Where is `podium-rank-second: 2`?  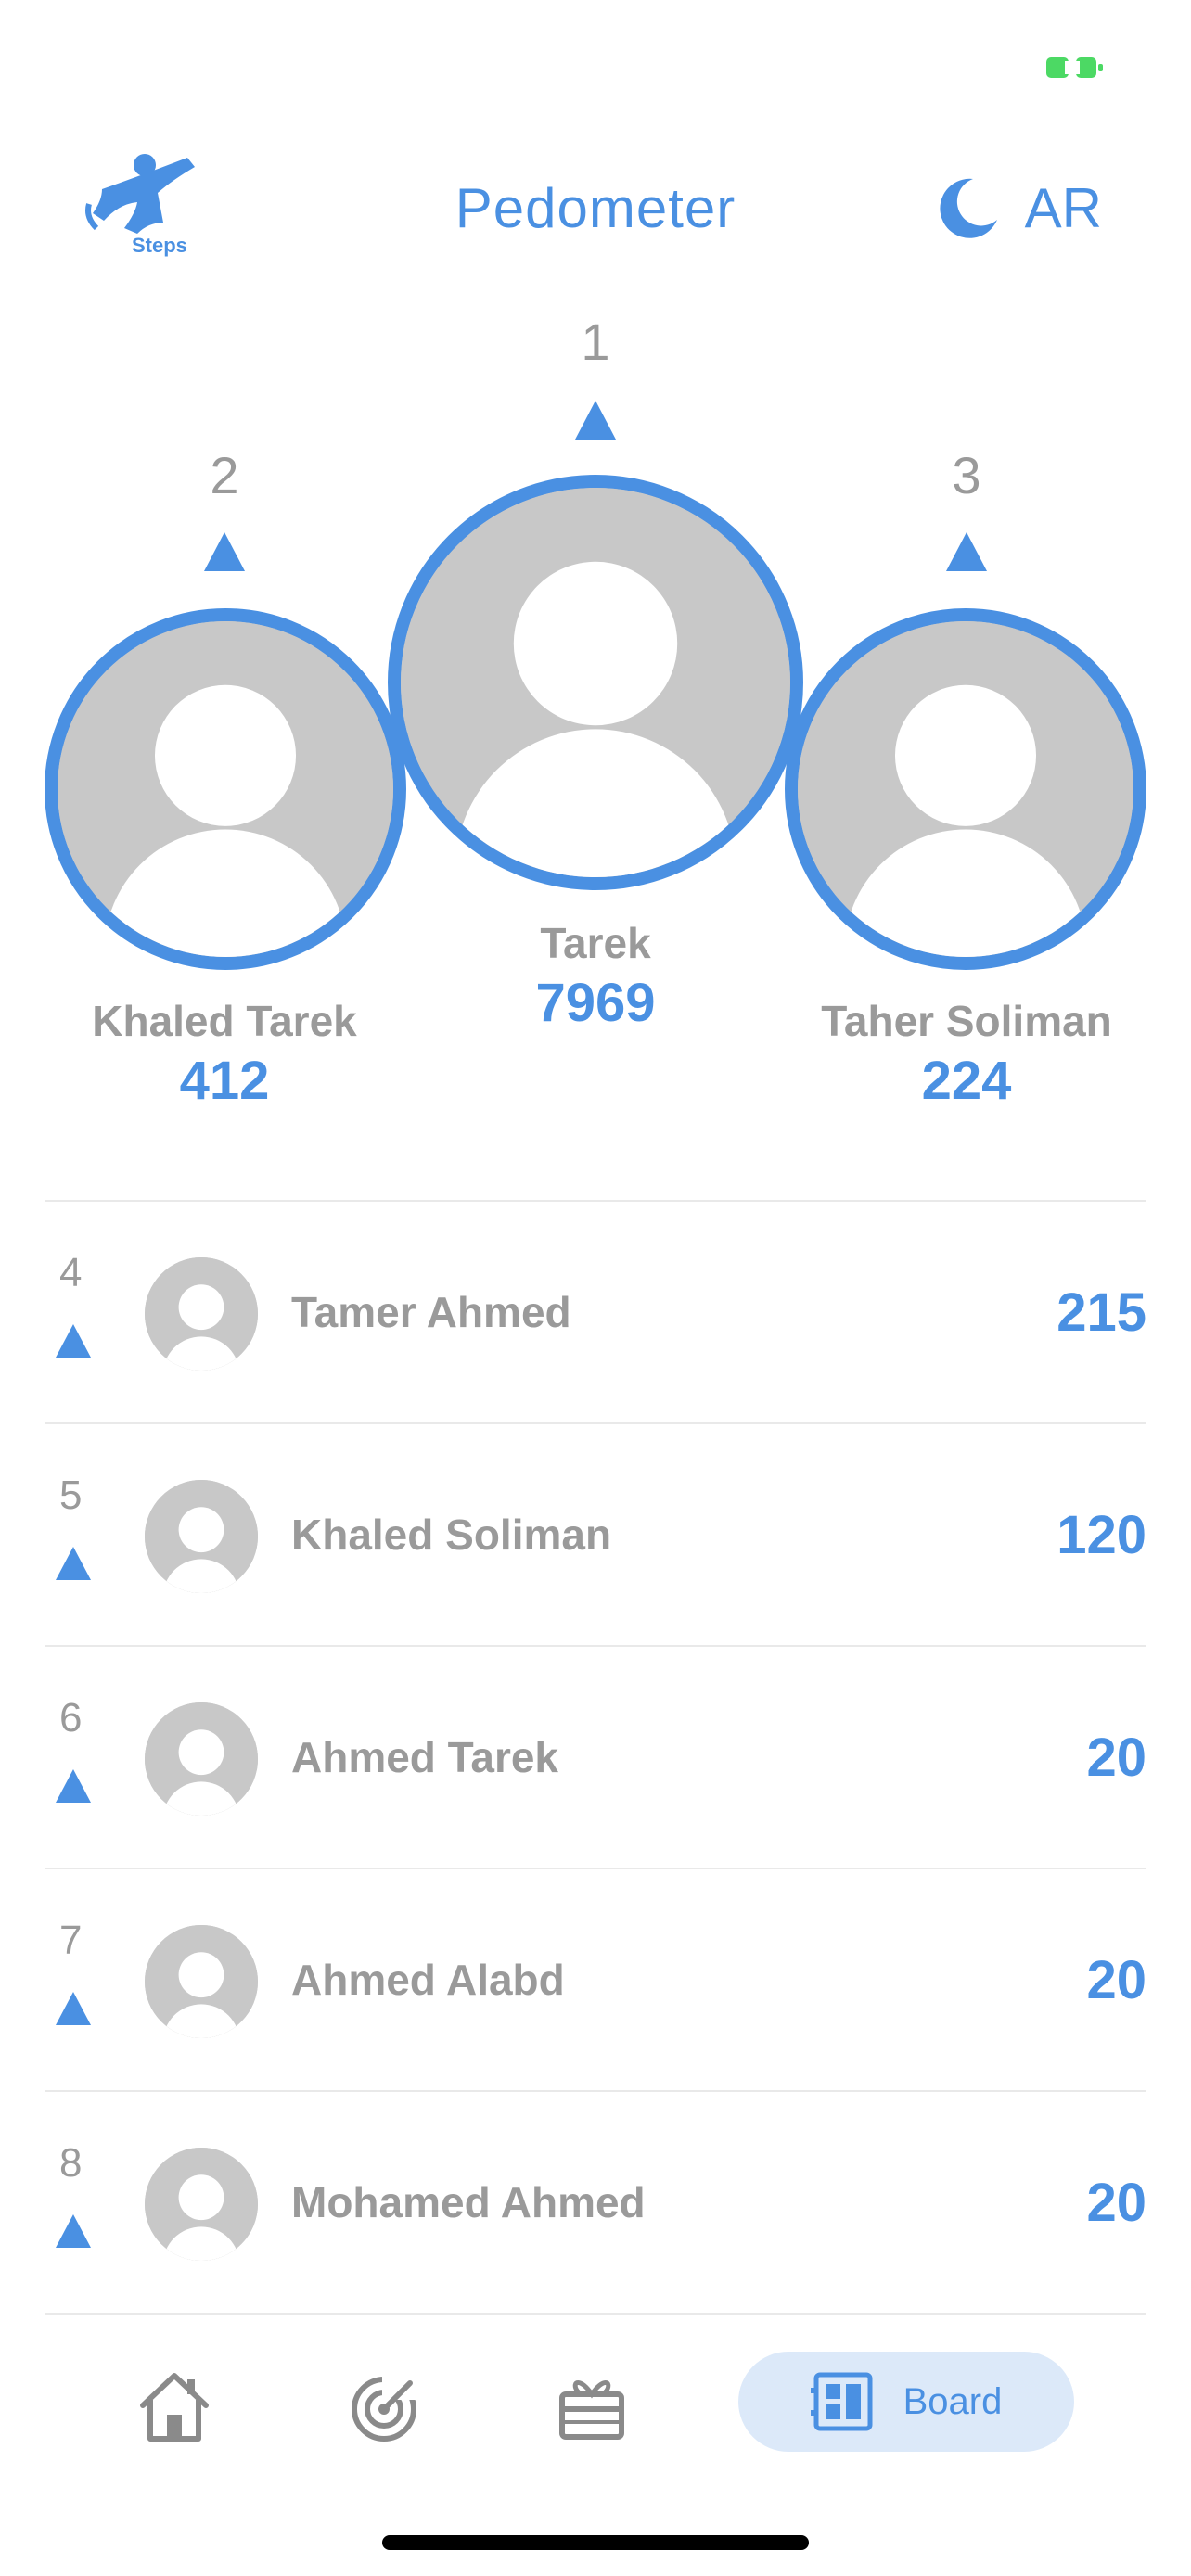 podium-rank-second: 2 is located at coordinates (224, 475).